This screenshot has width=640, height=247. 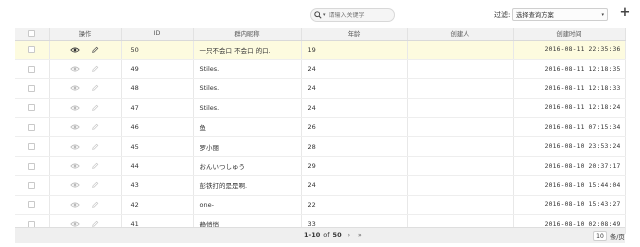 What do you see at coordinates (569, 166) in the screenshot?
I see `cell-created-time: 2016-08-10 20:37:17` at bounding box center [569, 166].